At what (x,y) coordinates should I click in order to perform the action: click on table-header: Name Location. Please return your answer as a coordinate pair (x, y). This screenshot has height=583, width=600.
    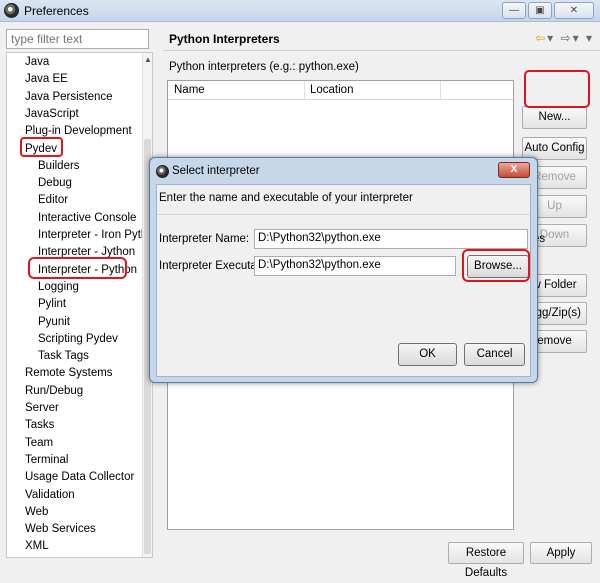
    Looking at the image, I should click on (340, 90).